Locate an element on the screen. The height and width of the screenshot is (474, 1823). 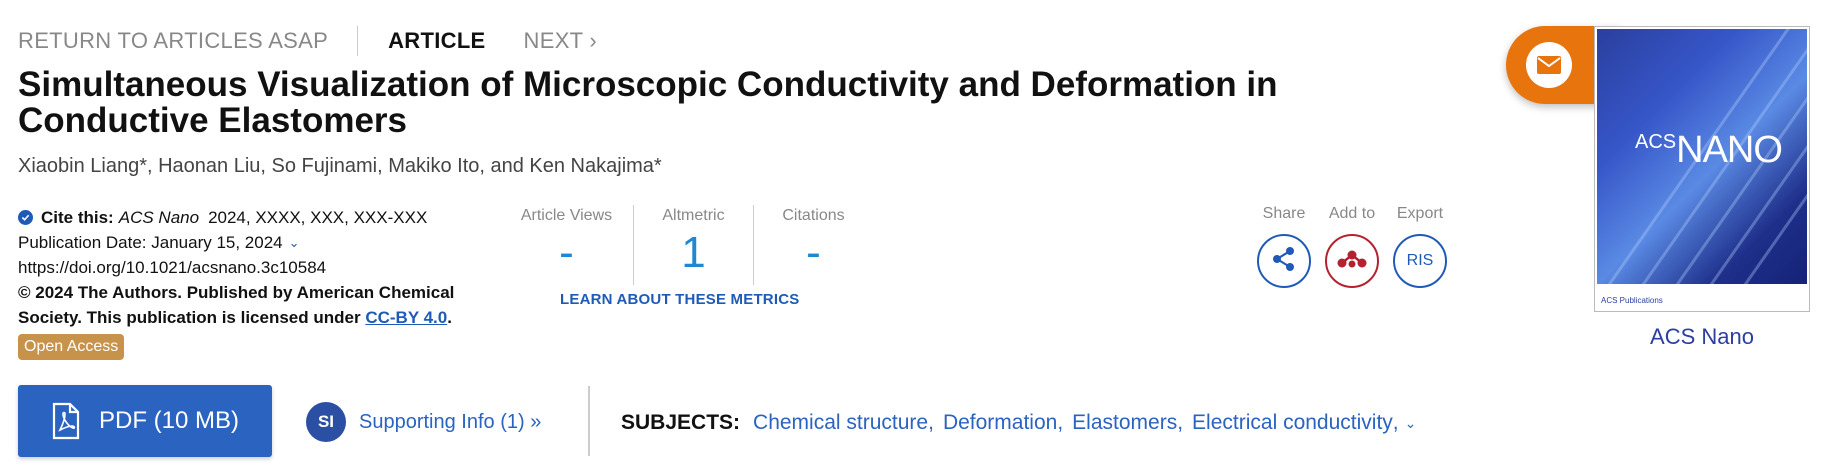
acs-nano-logo: ACSNANO is located at coordinates (1709, 150).